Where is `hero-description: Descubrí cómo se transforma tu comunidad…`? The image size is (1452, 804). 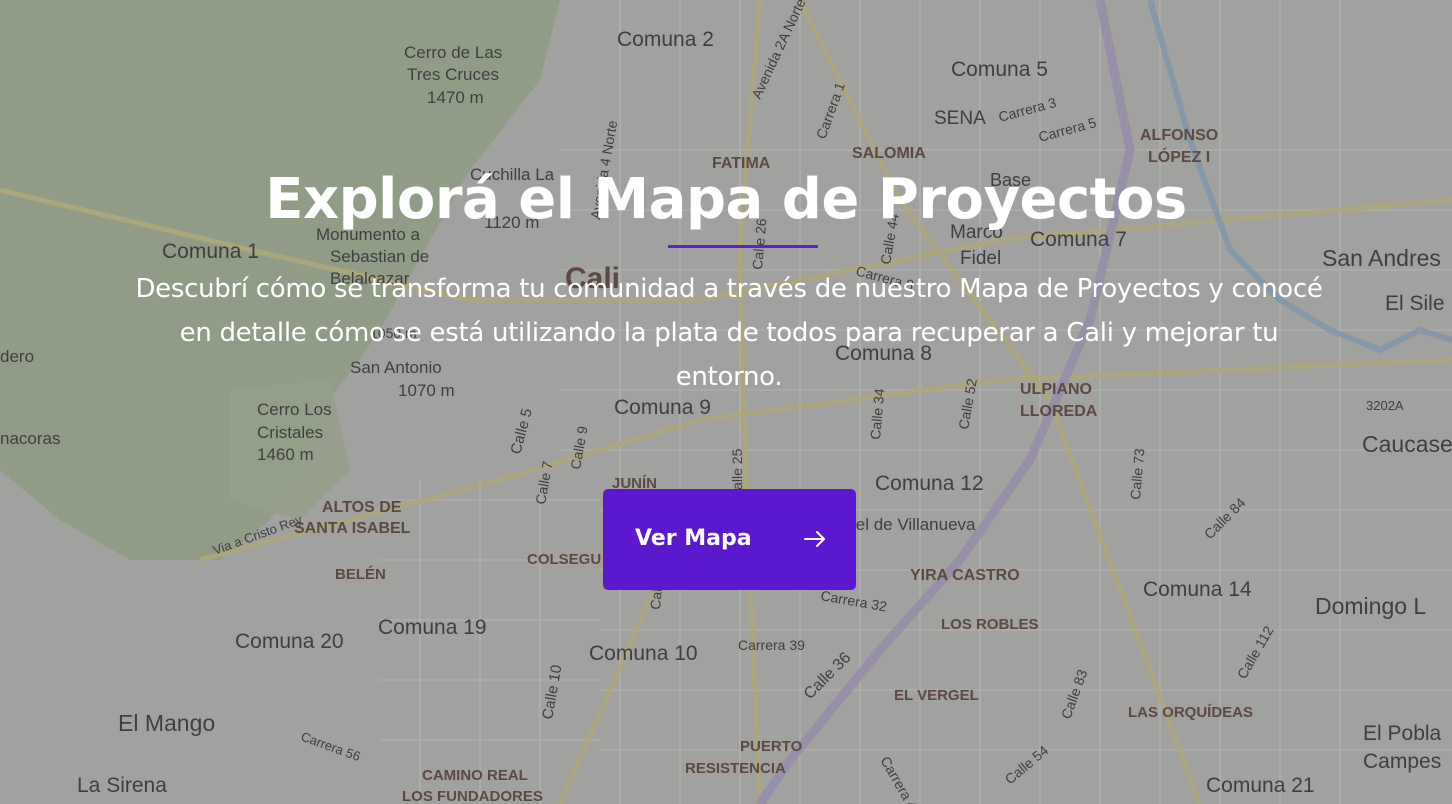 hero-description: Descubrí cómo se transforma tu comunidad… is located at coordinates (729, 333).